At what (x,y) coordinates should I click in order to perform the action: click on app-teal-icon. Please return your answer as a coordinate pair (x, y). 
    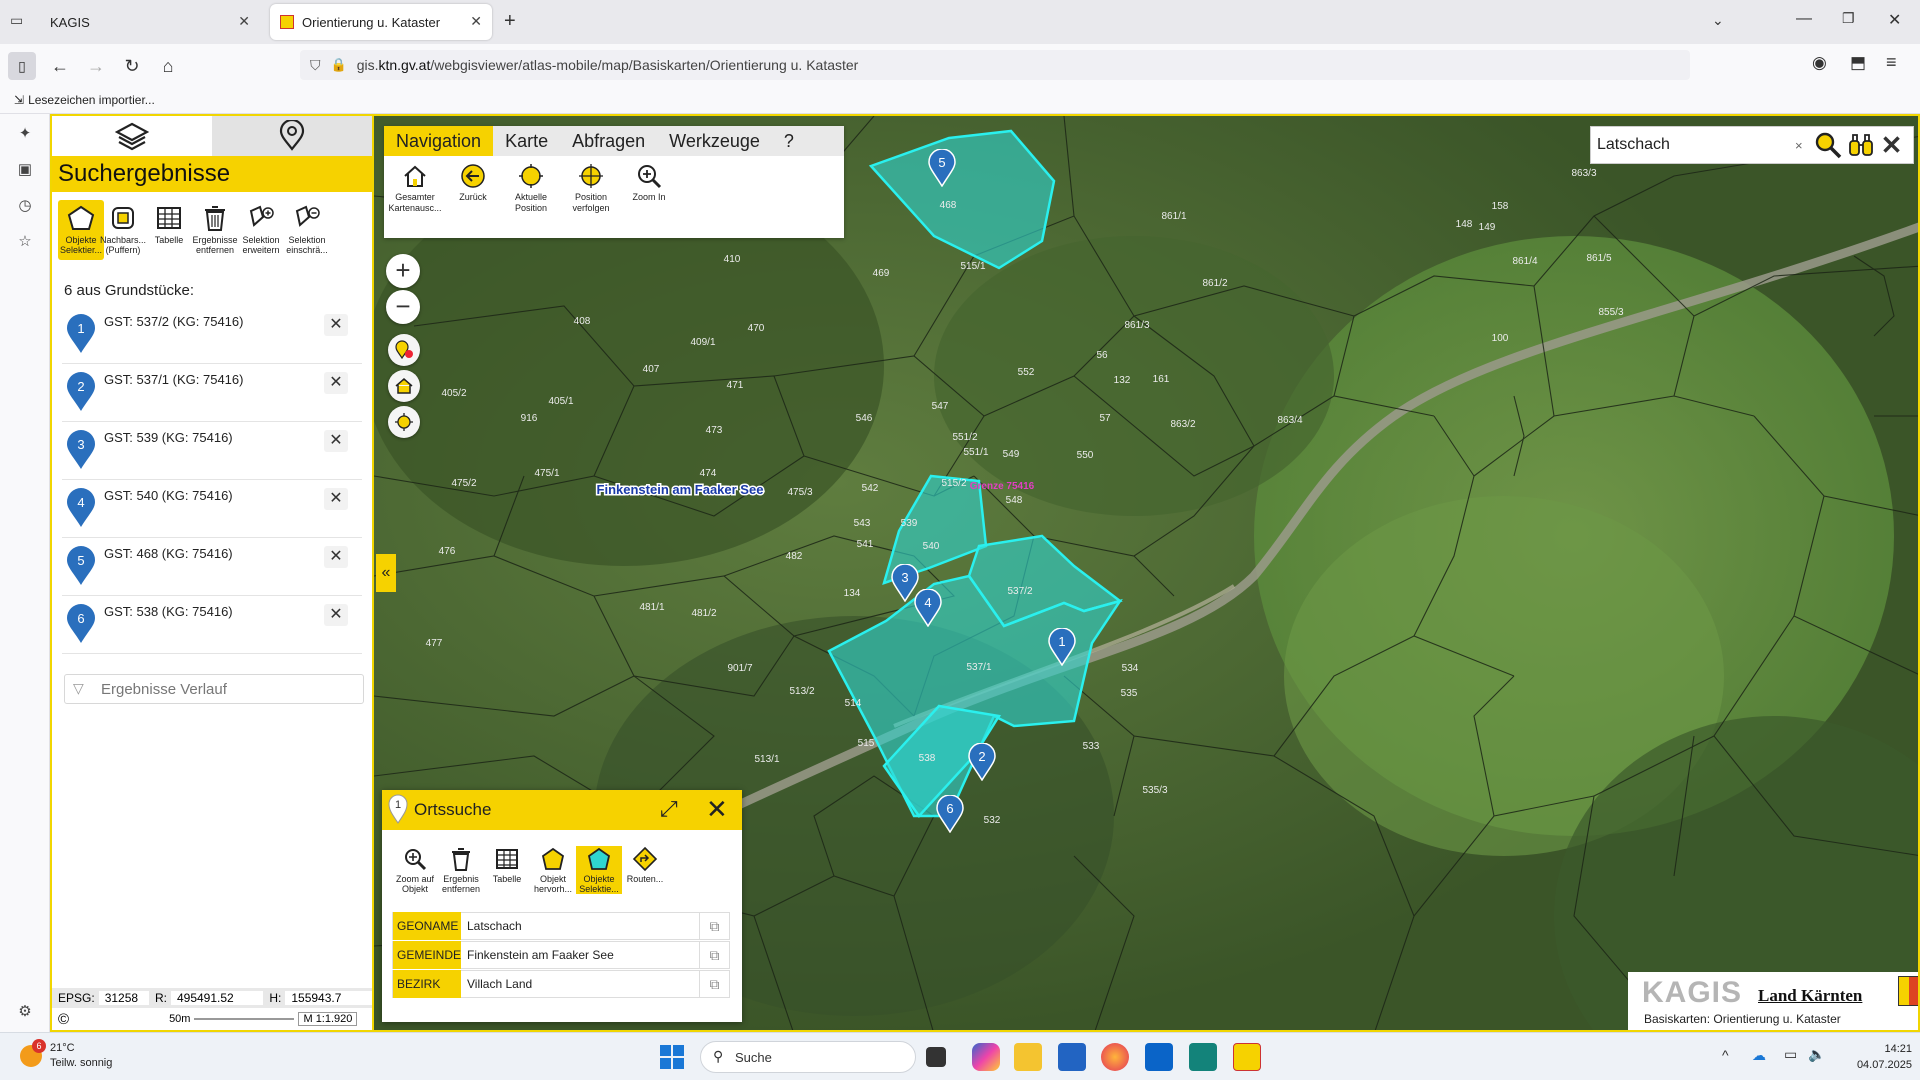
    Looking at the image, I should click on (1203, 1057).